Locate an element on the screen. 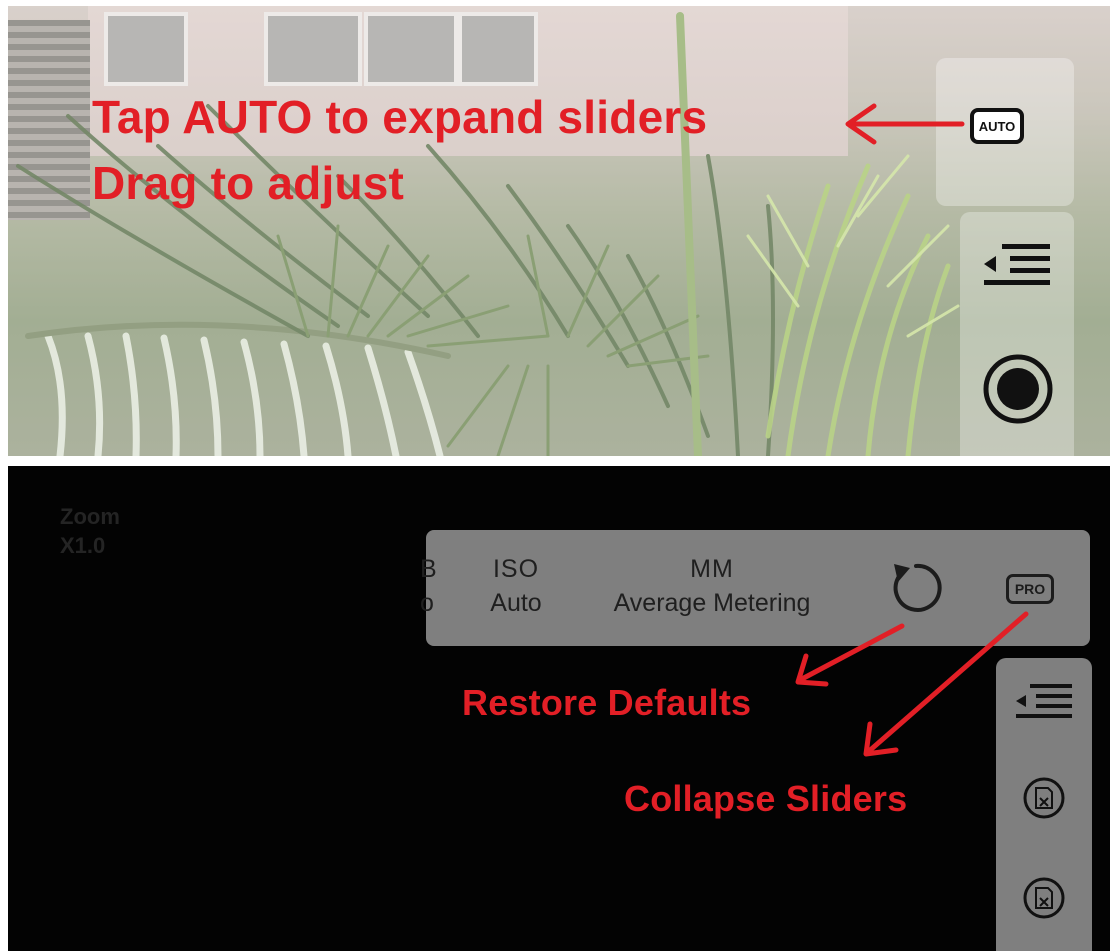  pro-slider-bar: B o ISO Auto MM Average Metering is located at coordinates (755, 588).